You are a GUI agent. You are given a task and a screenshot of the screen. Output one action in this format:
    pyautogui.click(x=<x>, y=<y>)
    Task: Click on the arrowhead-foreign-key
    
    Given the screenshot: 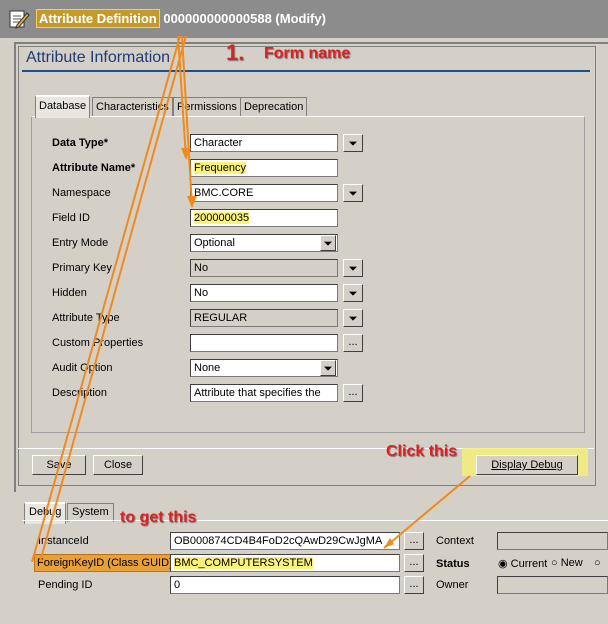 What is the action you would take?
    pyautogui.click(x=389, y=543)
    